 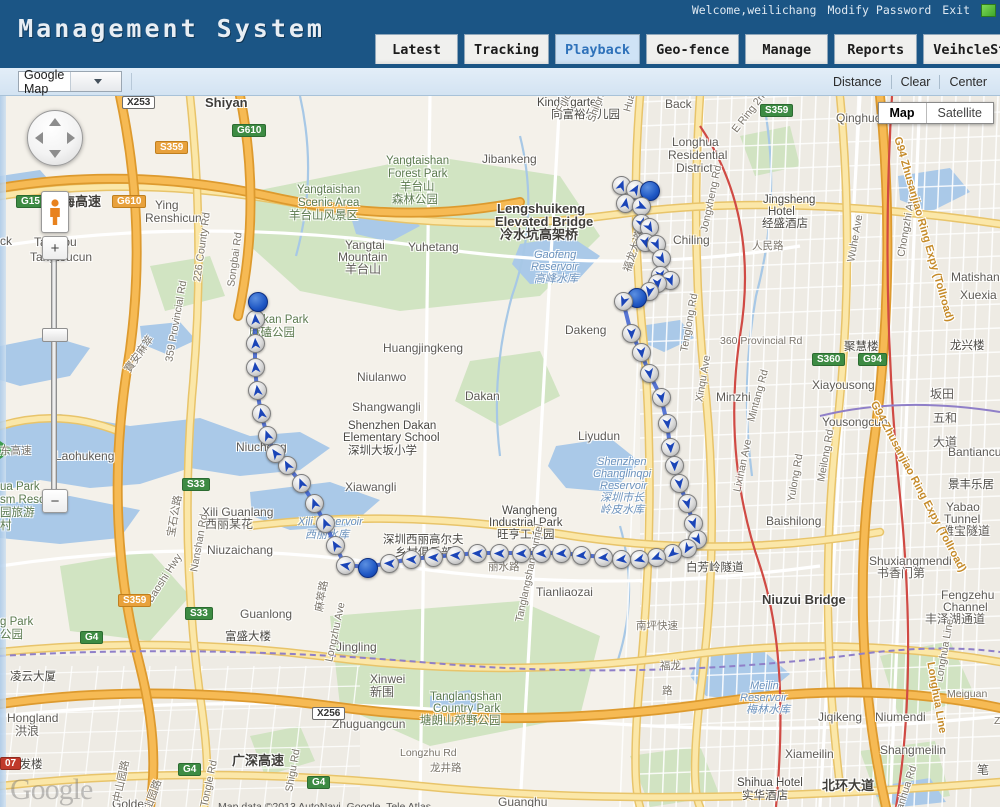 I want to click on center-button: Center, so click(x=968, y=82).